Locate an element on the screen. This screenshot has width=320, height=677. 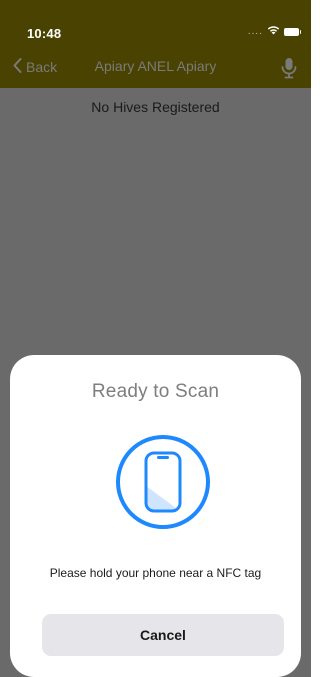
microphone-icon is located at coordinates (289, 68).